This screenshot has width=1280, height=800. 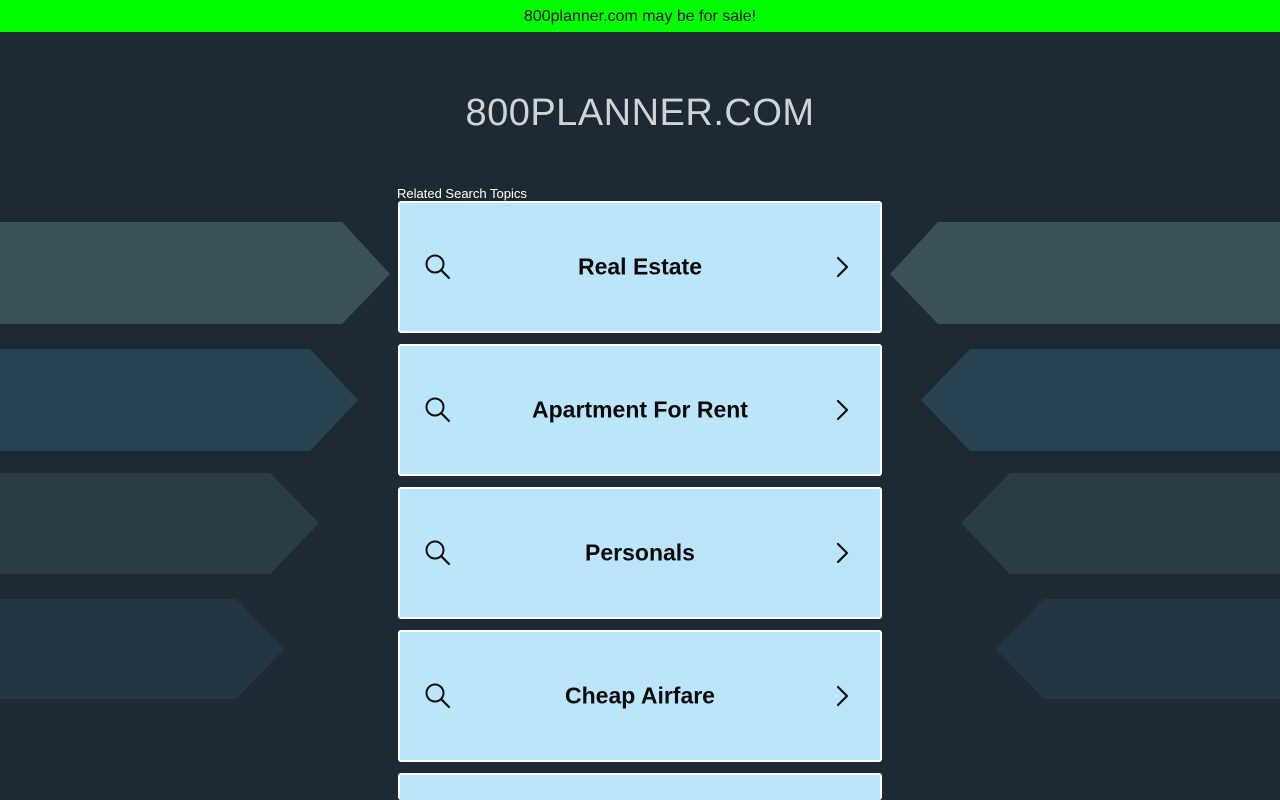 I want to click on topic-link-real-estate: Real Estate, so click(x=640, y=267).